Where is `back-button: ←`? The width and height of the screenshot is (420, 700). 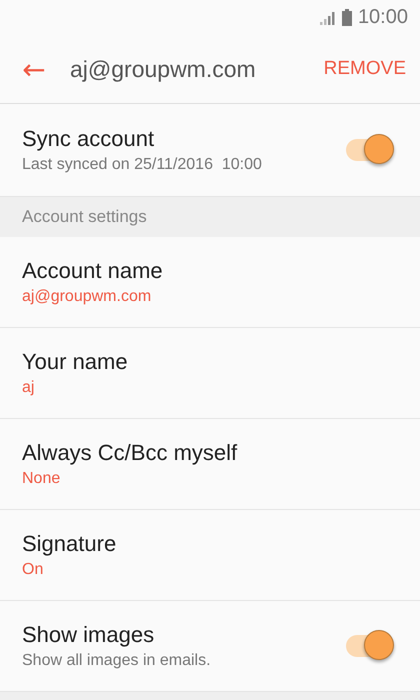
back-button: ← is located at coordinates (34, 69).